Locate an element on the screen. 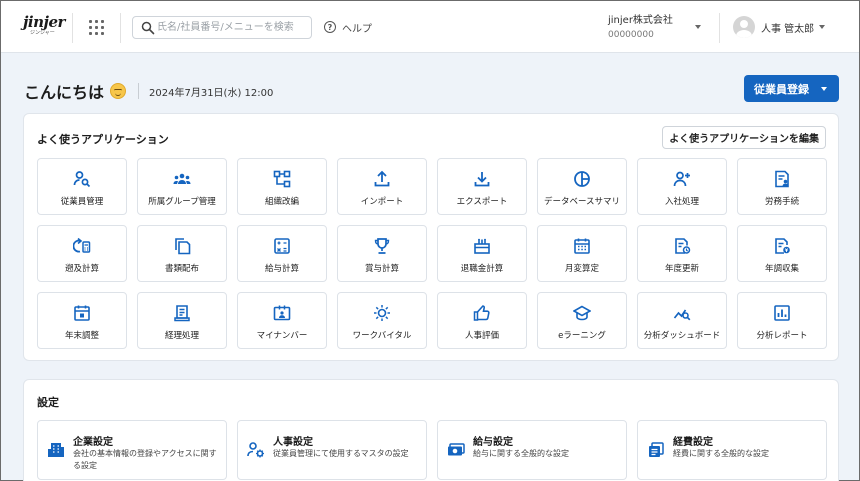 Image resolution: width=860 pixels, height=481 pixels. app-tile-monthly-revision: 月変算定 is located at coordinates (582, 253).